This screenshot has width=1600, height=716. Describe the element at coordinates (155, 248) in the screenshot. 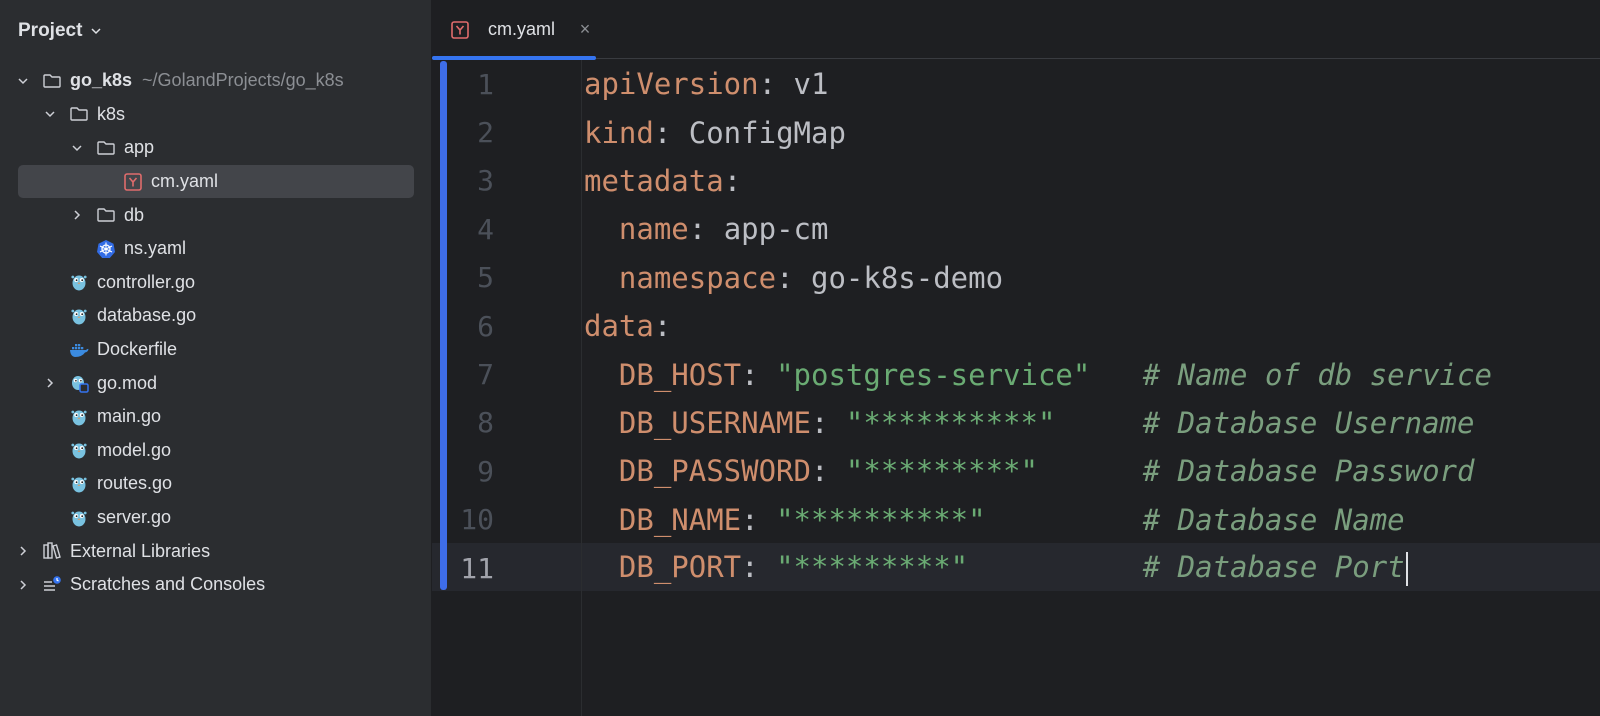

I see `tree-item-label: ns.yaml` at that location.